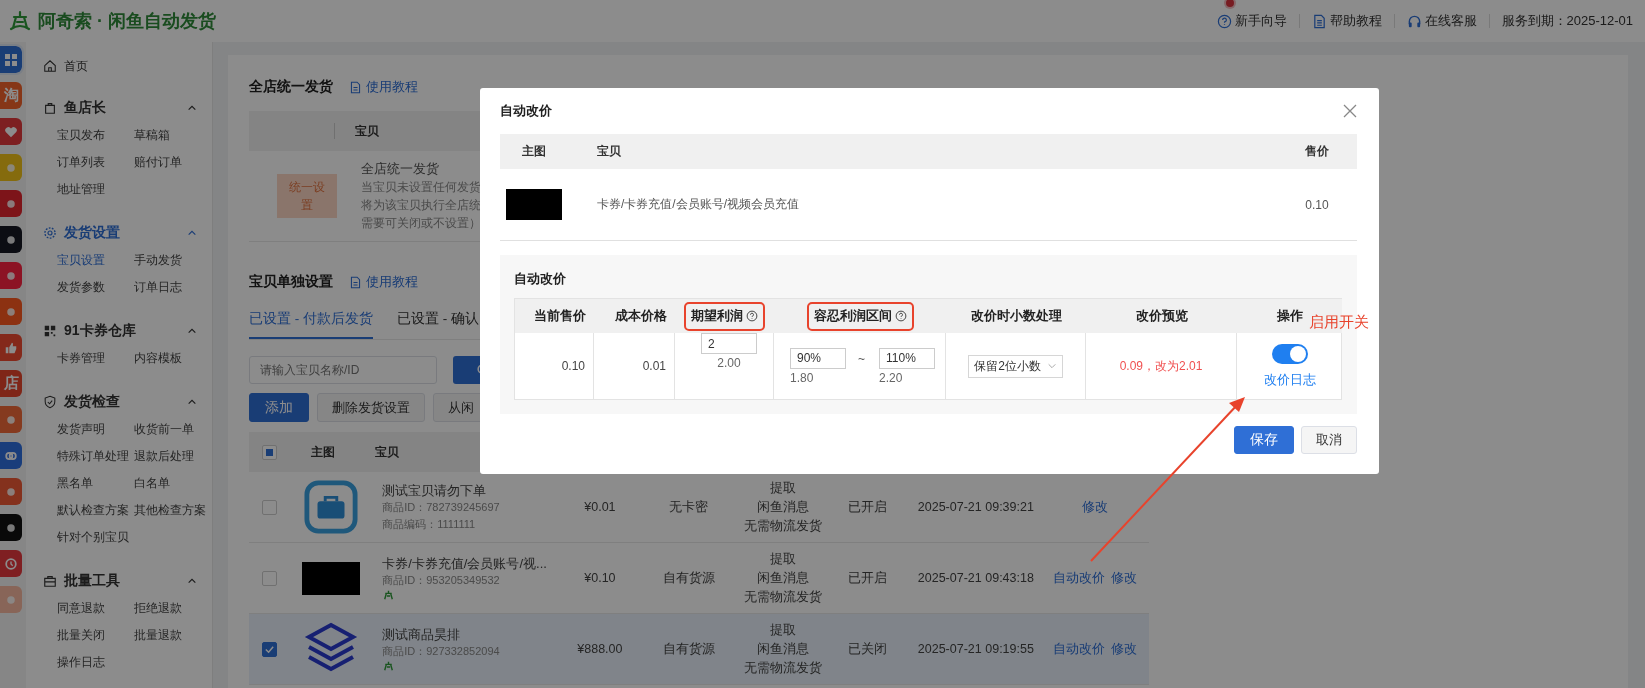 The image size is (1645, 688). What do you see at coordinates (95, 662) in the screenshot?
I see `menu-item: 操作日志` at bounding box center [95, 662].